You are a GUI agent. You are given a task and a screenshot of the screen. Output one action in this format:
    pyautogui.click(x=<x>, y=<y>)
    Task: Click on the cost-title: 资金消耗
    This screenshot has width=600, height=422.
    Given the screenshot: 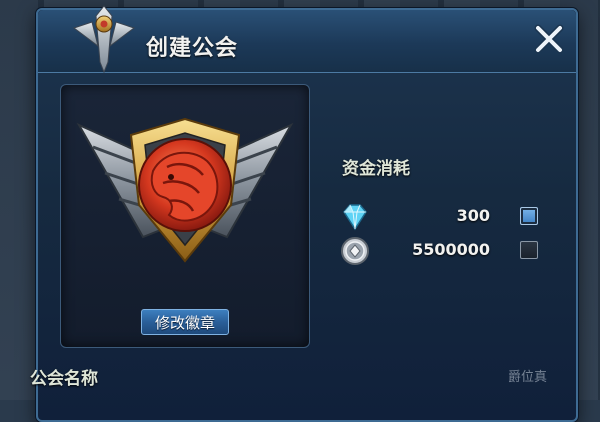 What is the action you would take?
    pyautogui.click(x=376, y=169)
    